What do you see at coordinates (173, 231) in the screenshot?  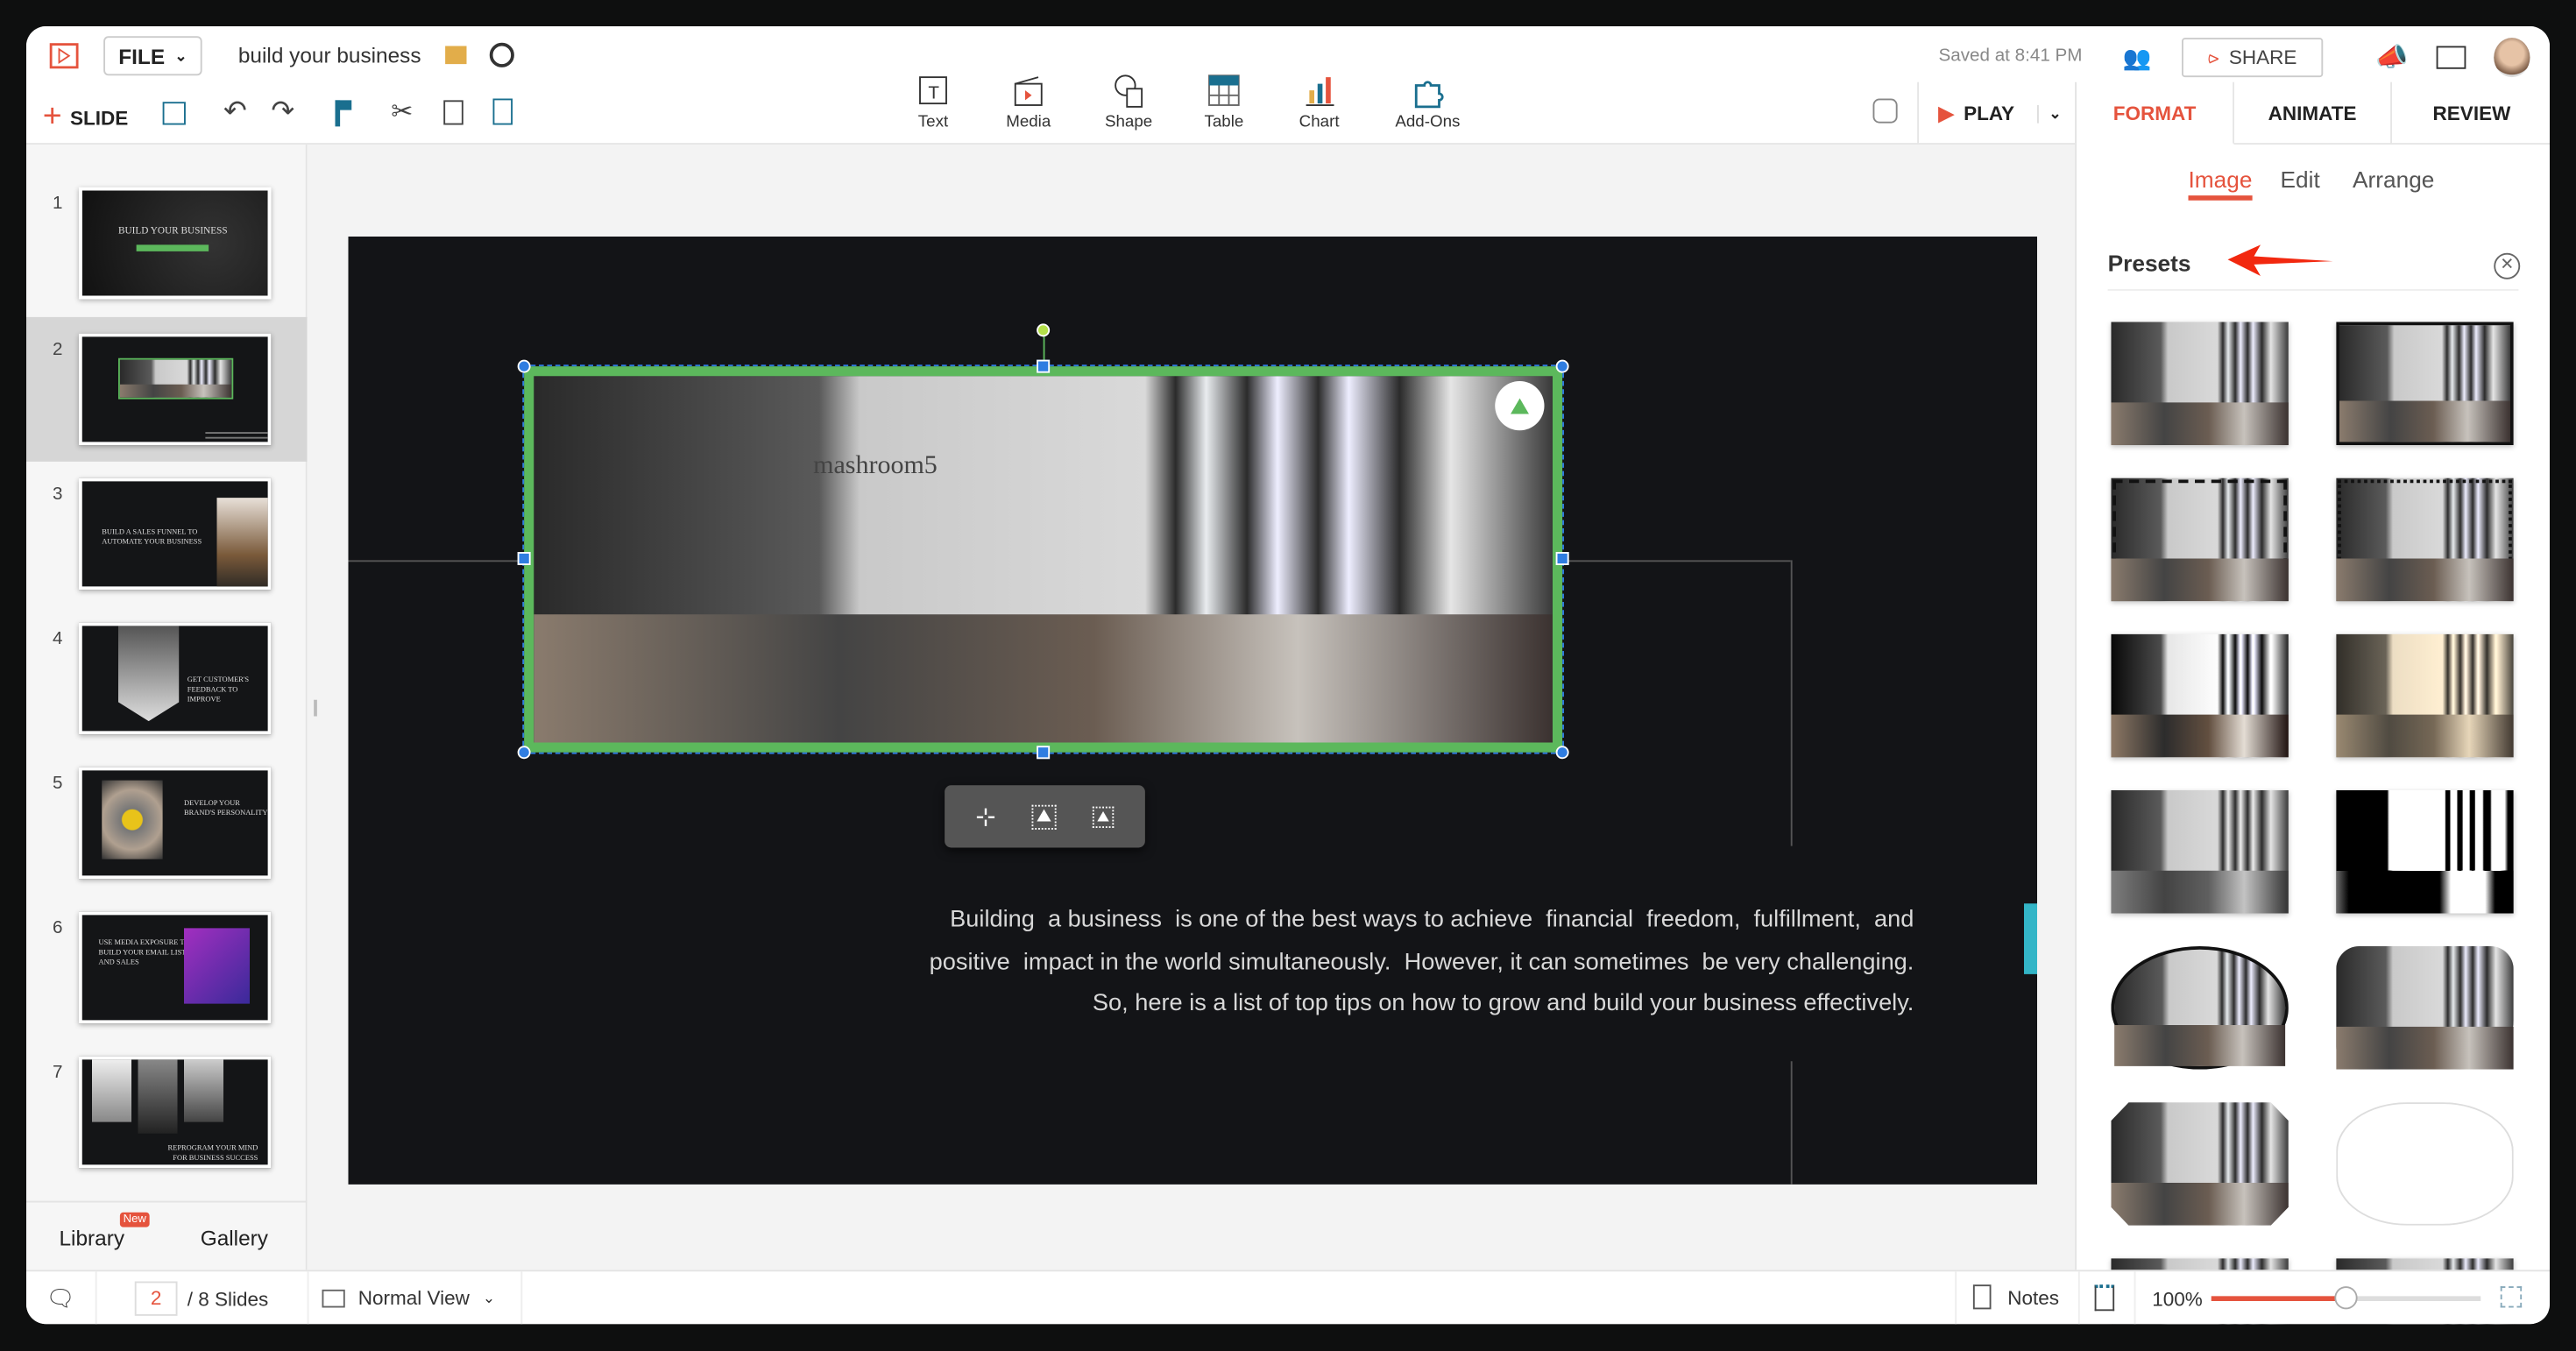 I see `slide-title: BUILD YOUR BUSINESS` at bounding box center [173, 231].